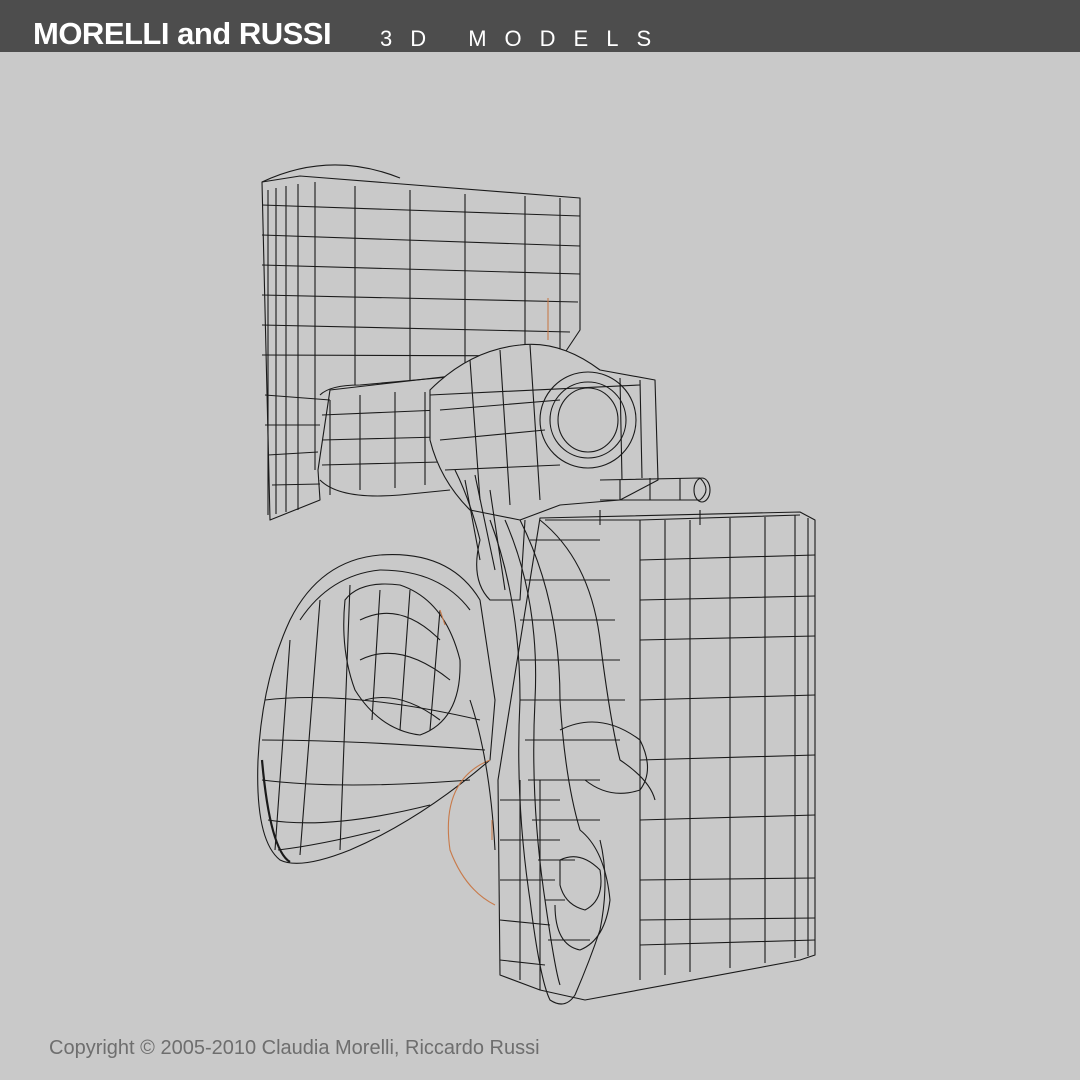  Describe the element at coordinates (376, 729) in the screenshot. I see `lower-left-lobe-mesh` at that location.